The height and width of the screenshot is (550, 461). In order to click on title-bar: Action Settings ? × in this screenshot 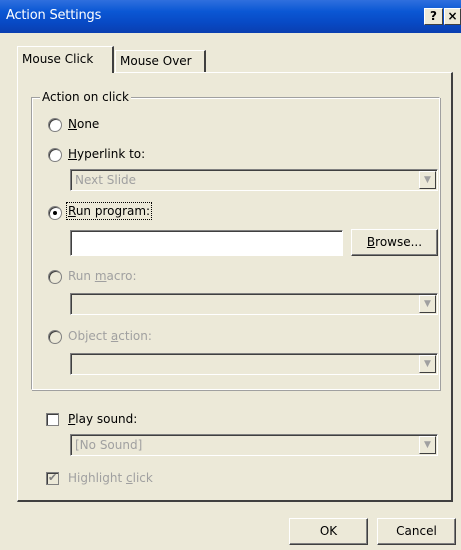, I will do `click(230, 16)`.